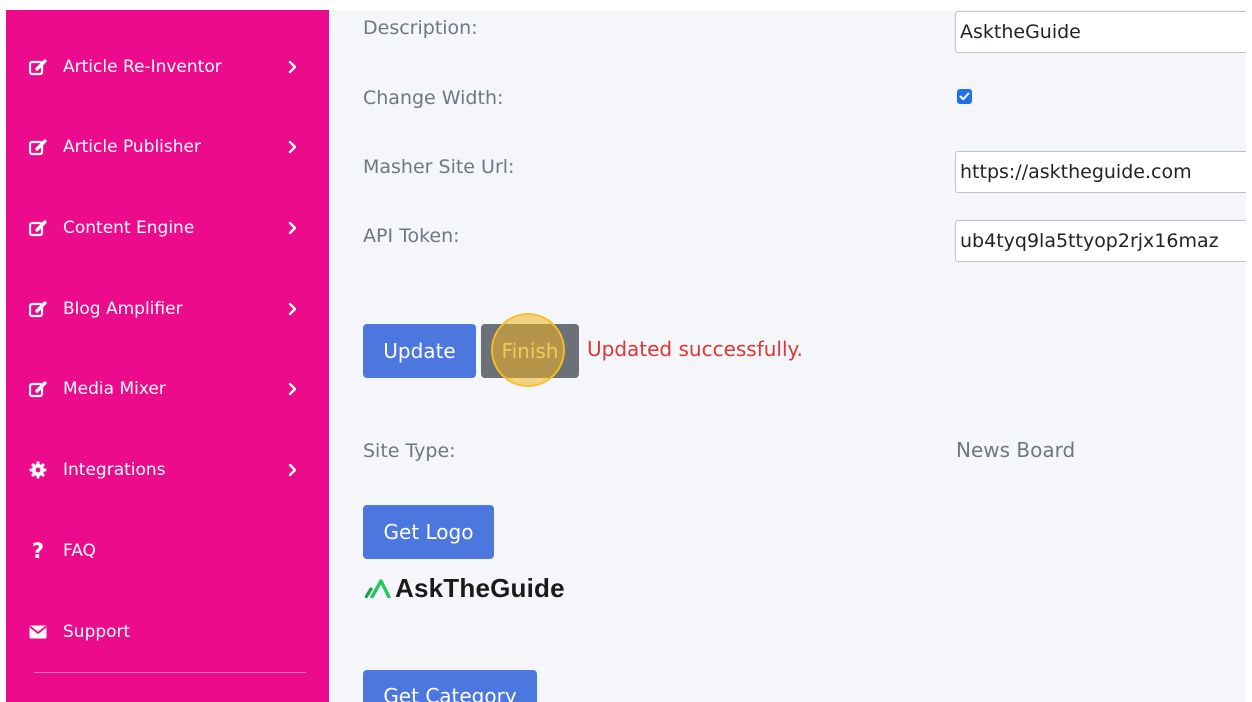 This screenshot has height=702, width=1252. I want to click on finish-button-label: Finish, so click(530, 351).